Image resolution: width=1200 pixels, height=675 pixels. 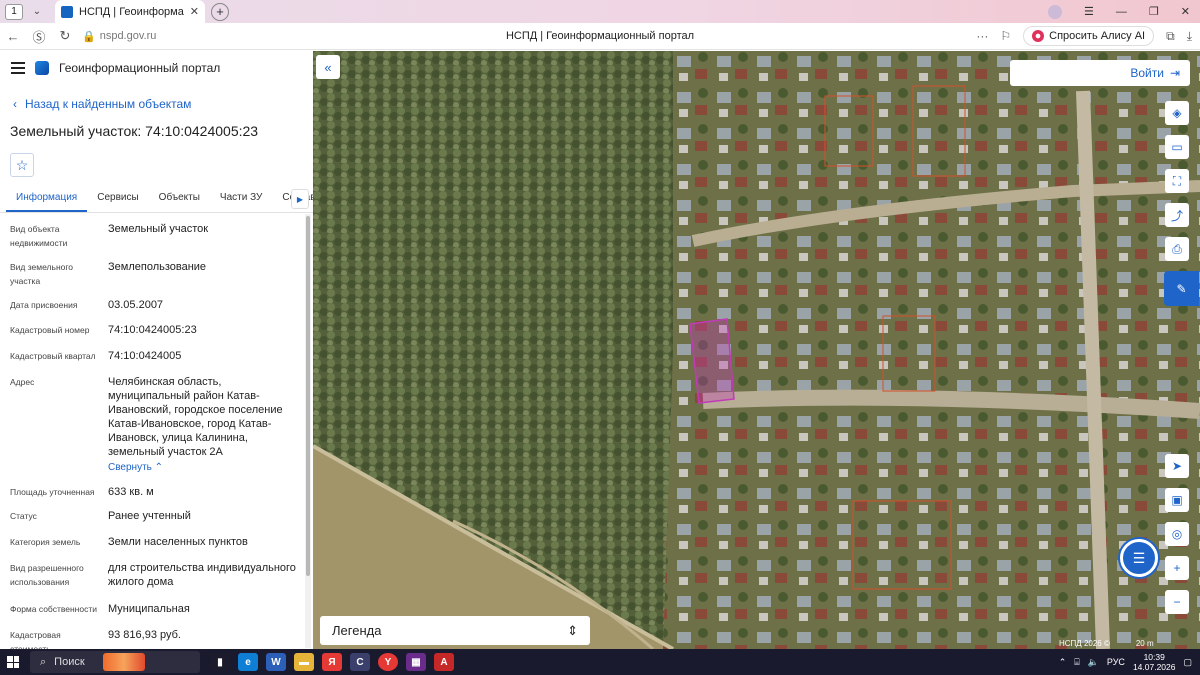 What do you see at coordinates (1177, 534) in the screenshot?
I see `location-icon: ◎` at bounding box center [1177, 534].